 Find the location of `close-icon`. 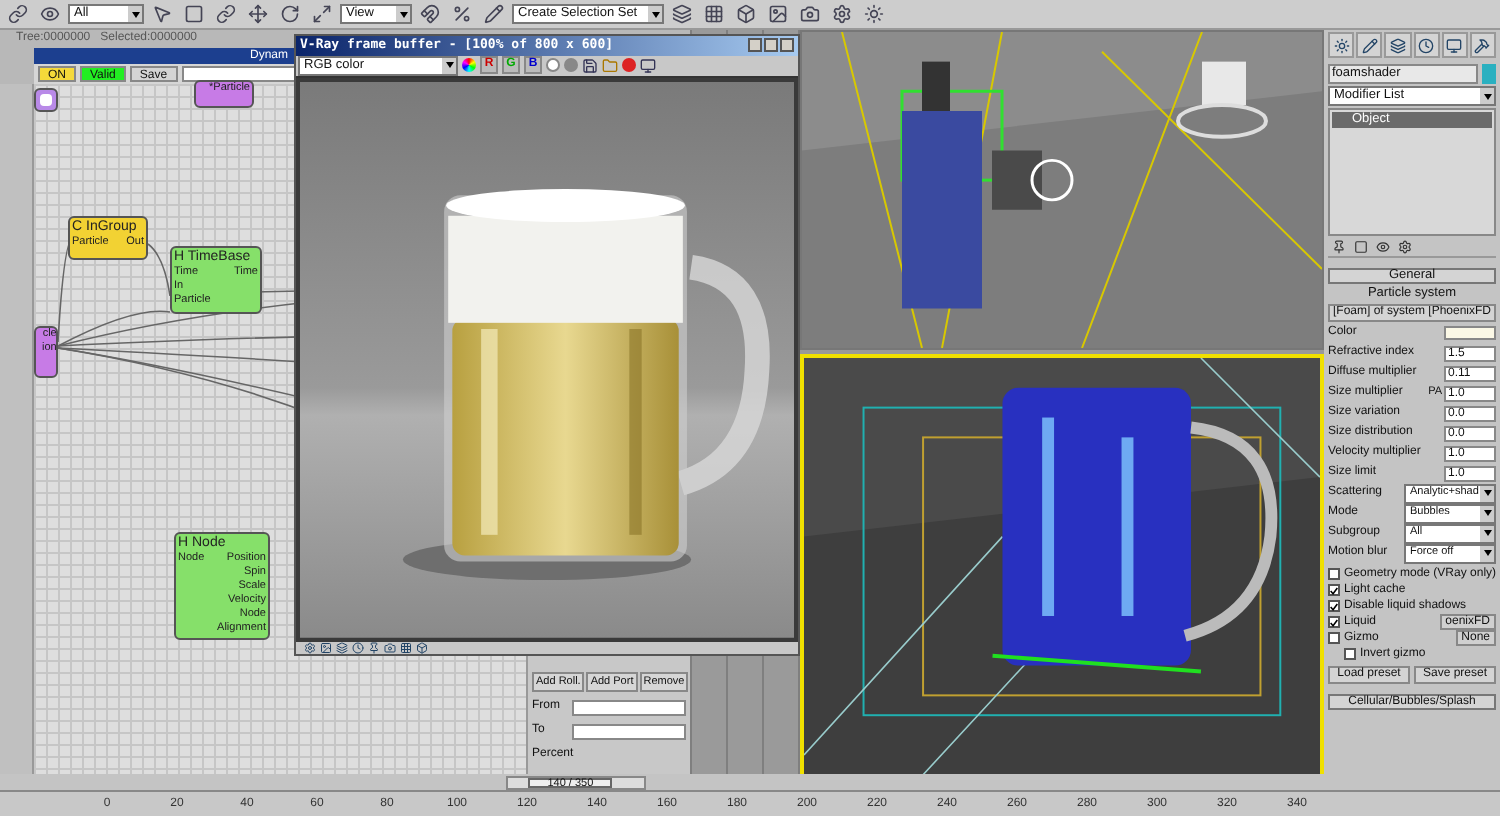

close-icon is located at coordinates (787, 45).